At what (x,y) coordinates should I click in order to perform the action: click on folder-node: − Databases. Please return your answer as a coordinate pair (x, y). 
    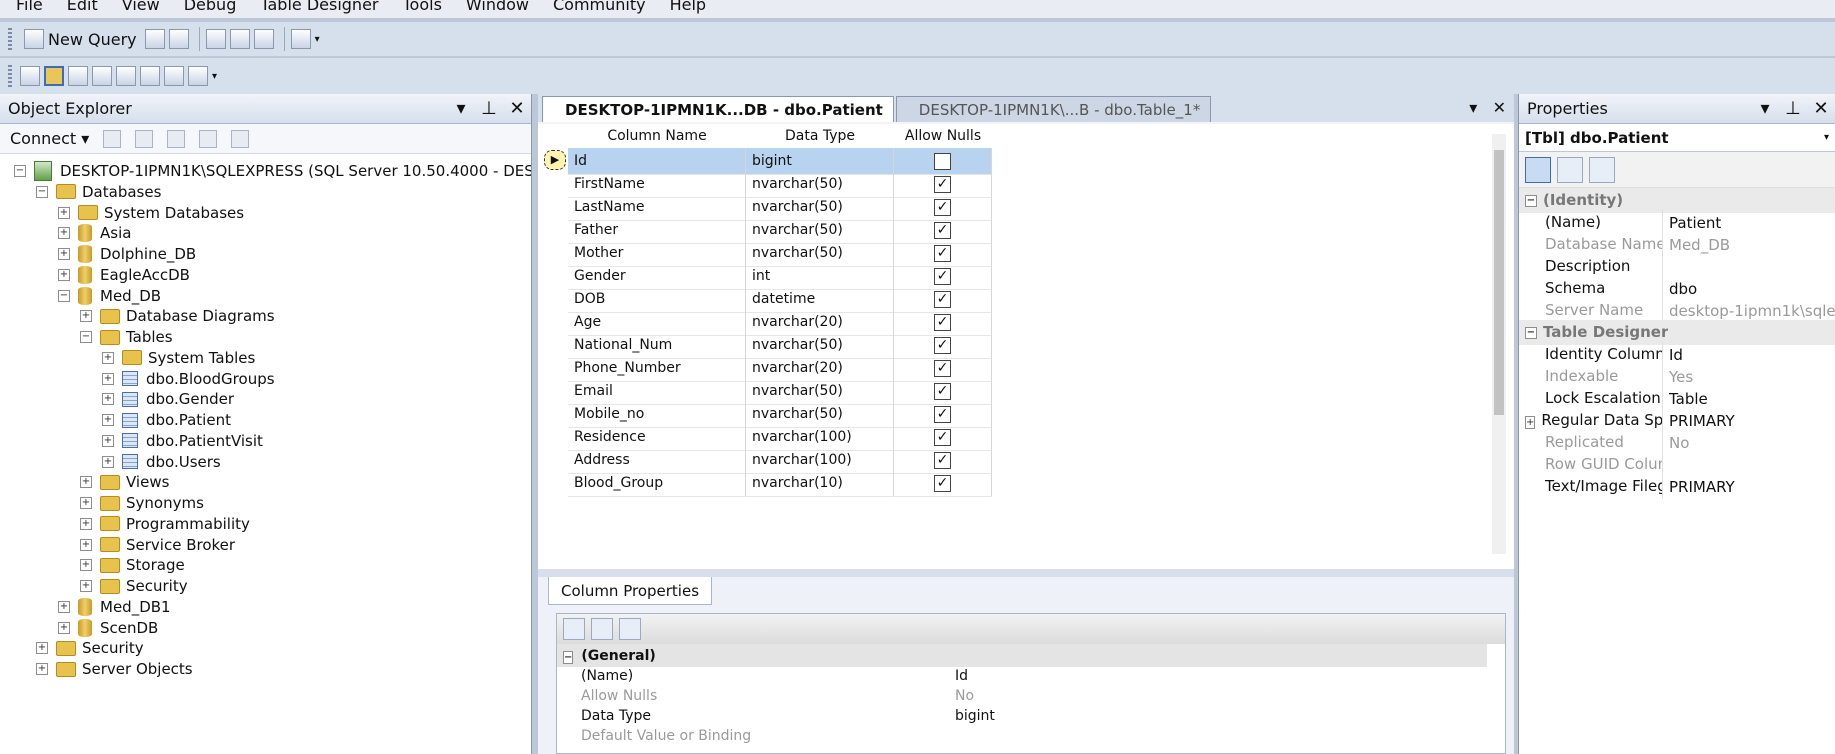
    Looking at the image, I should click on (98, 192).